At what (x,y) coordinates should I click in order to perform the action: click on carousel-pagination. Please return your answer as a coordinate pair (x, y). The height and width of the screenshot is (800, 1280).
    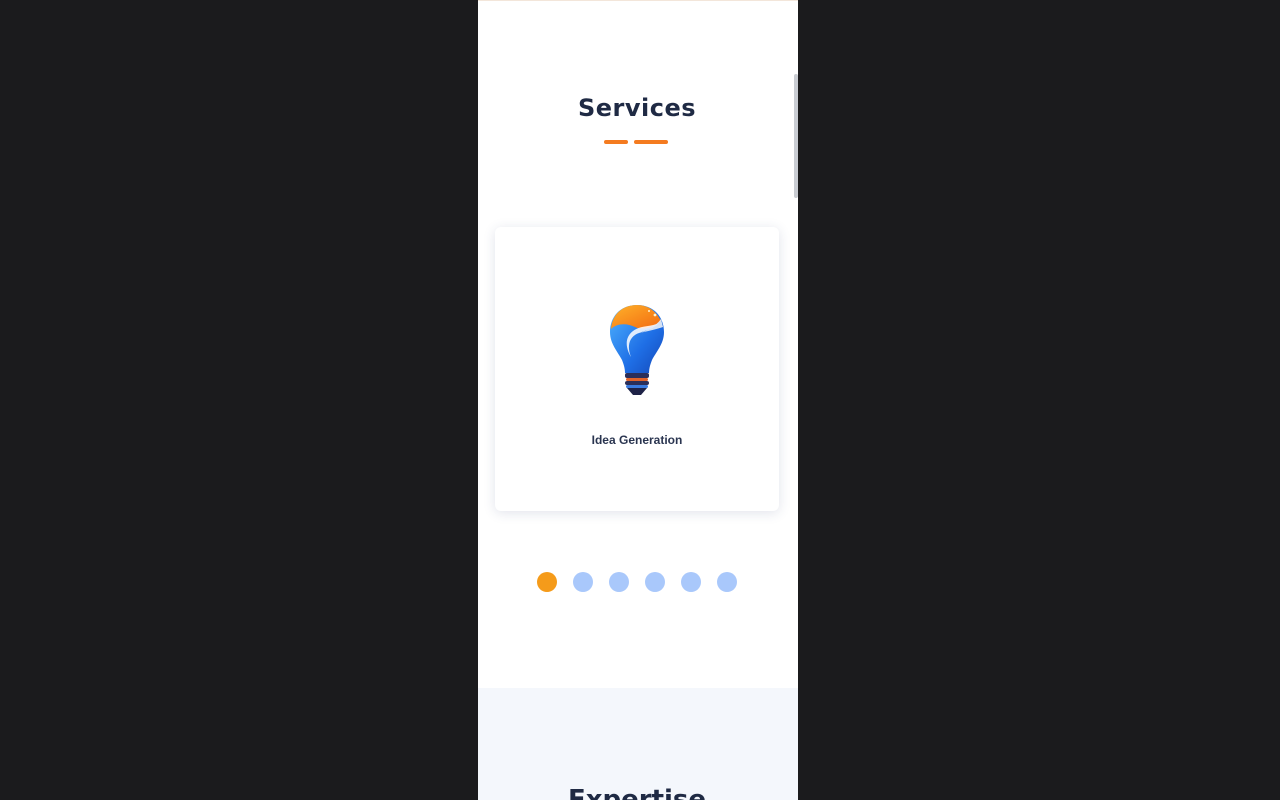
    Looking at the image, I should click on (637, 582).